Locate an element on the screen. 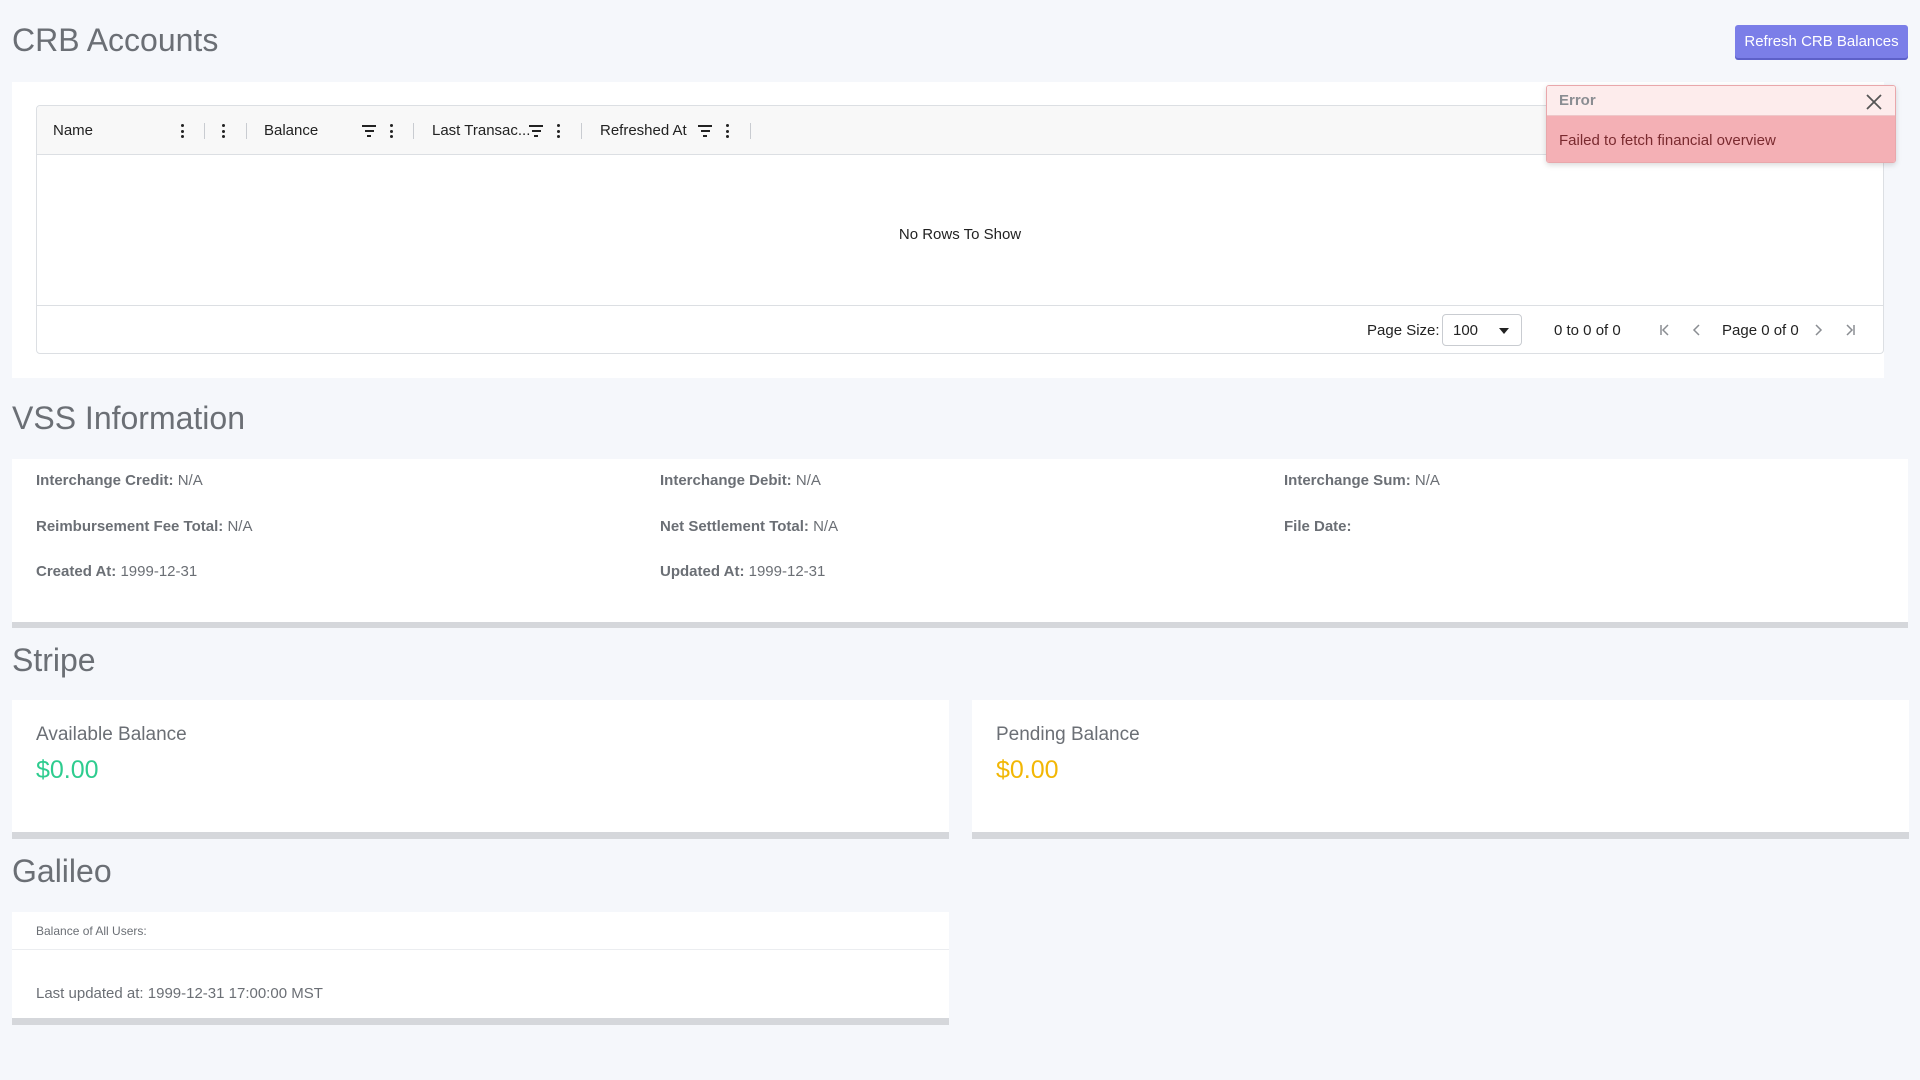 Image resolution: width=1920 pixels, height=1080 pixels. page-size-select: 100 is located at coordinates (1482, 330).